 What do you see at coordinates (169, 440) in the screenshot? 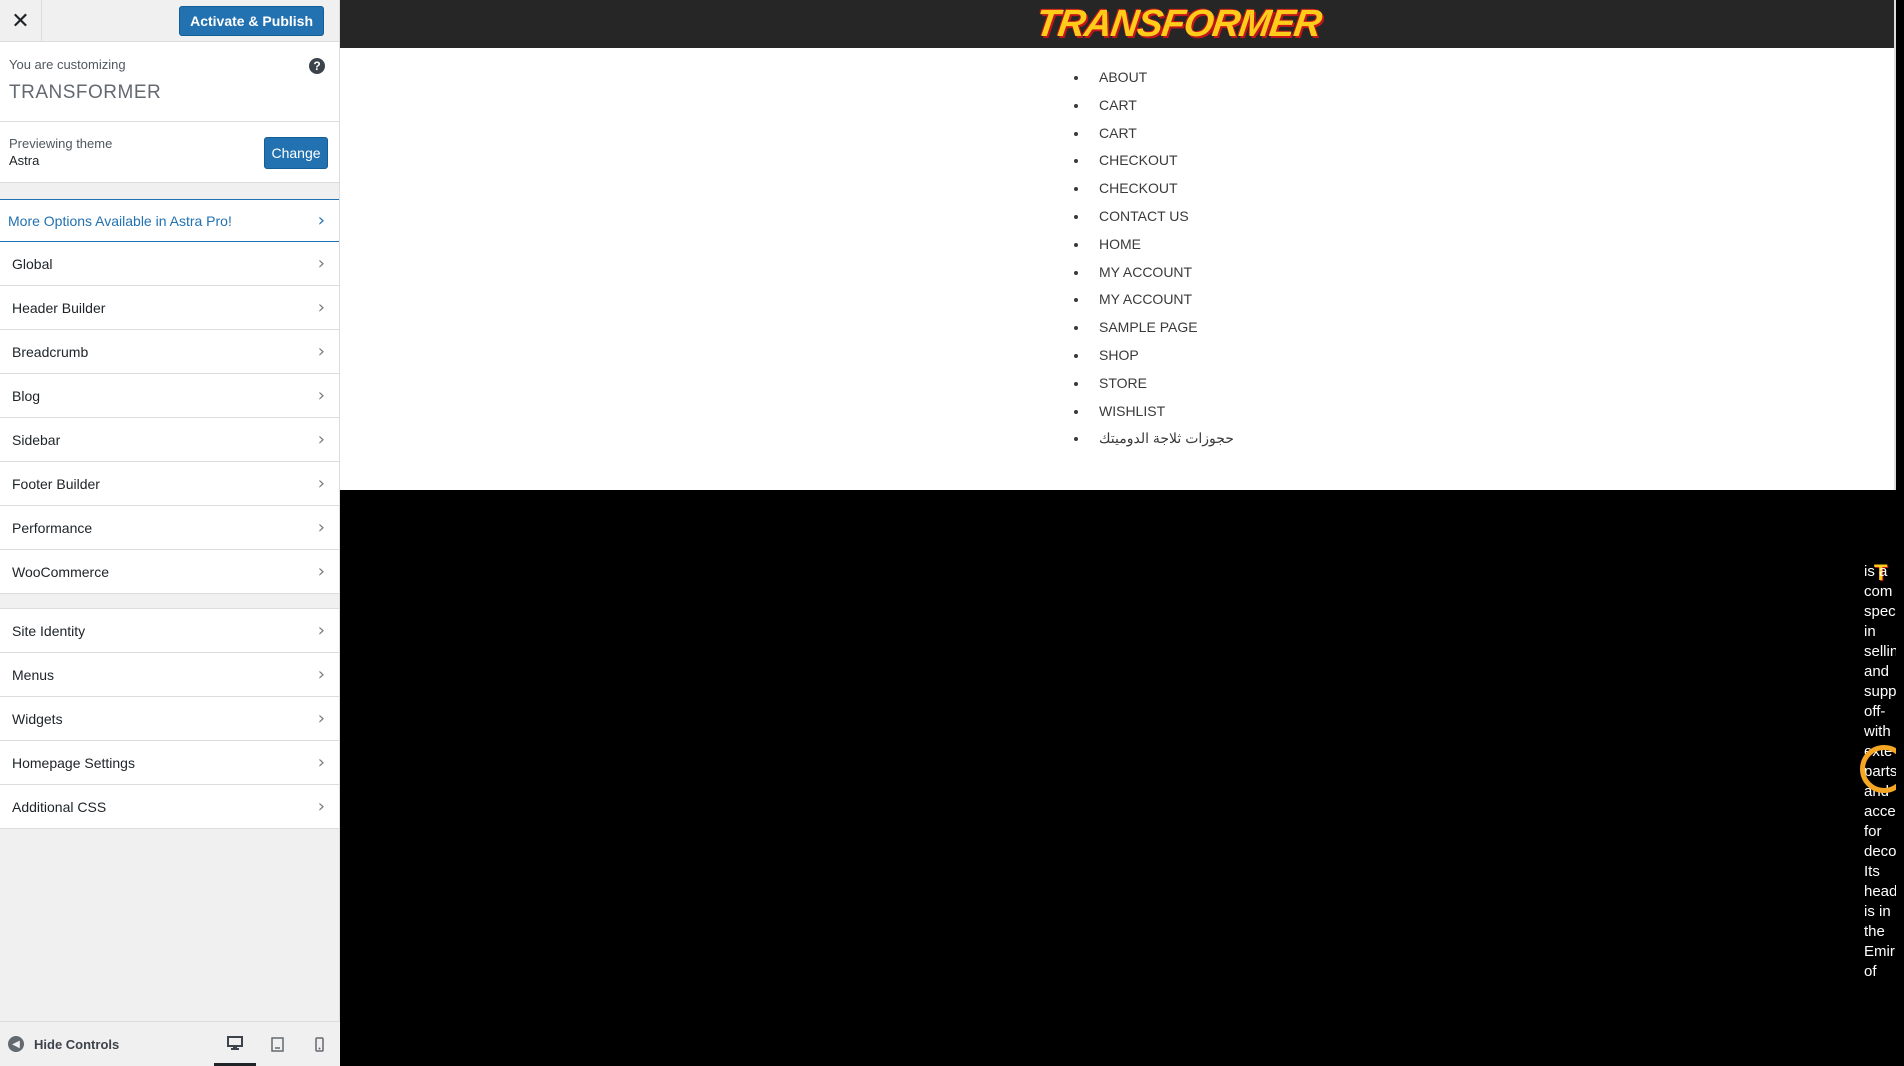
I see `section-sidebar: Sidebar ›` at bounding box center [169, 440].